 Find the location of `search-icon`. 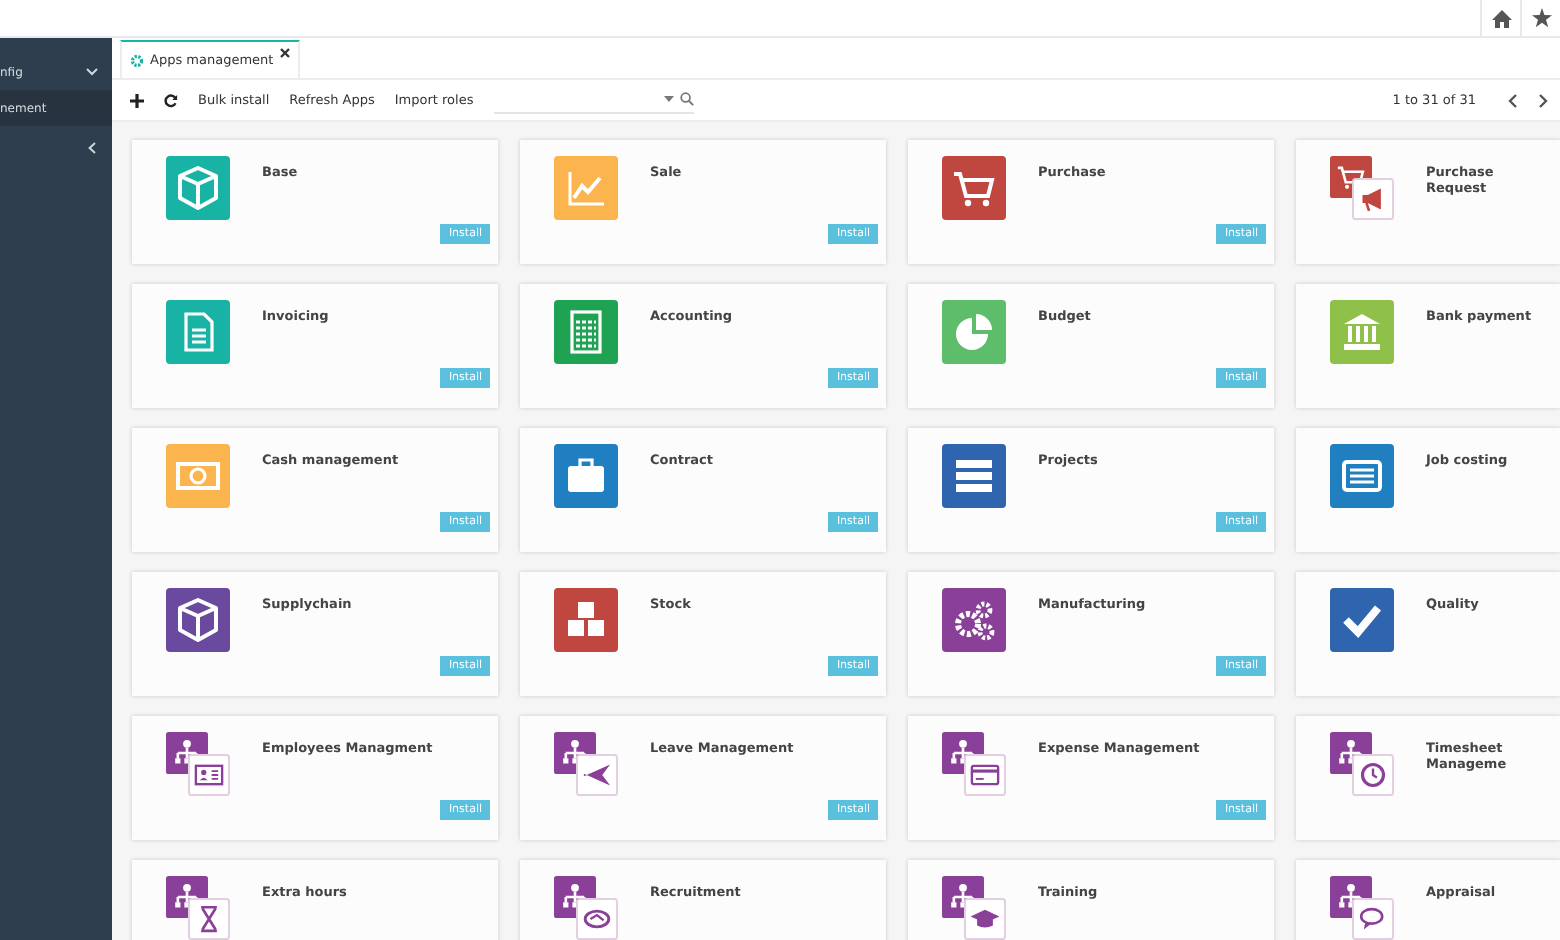

search-icon is located at coordinates (686, 99).